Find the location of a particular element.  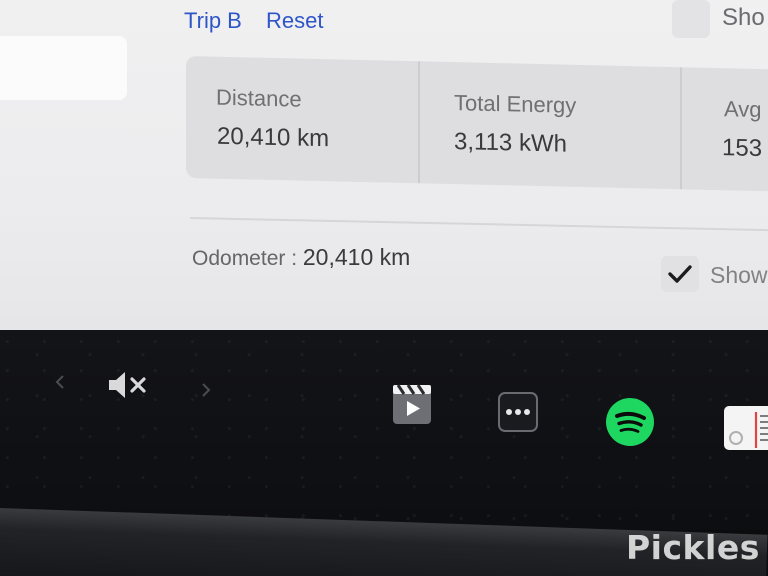

distance-stat: Distance 20,410 km is located at coordinates (302, 119).